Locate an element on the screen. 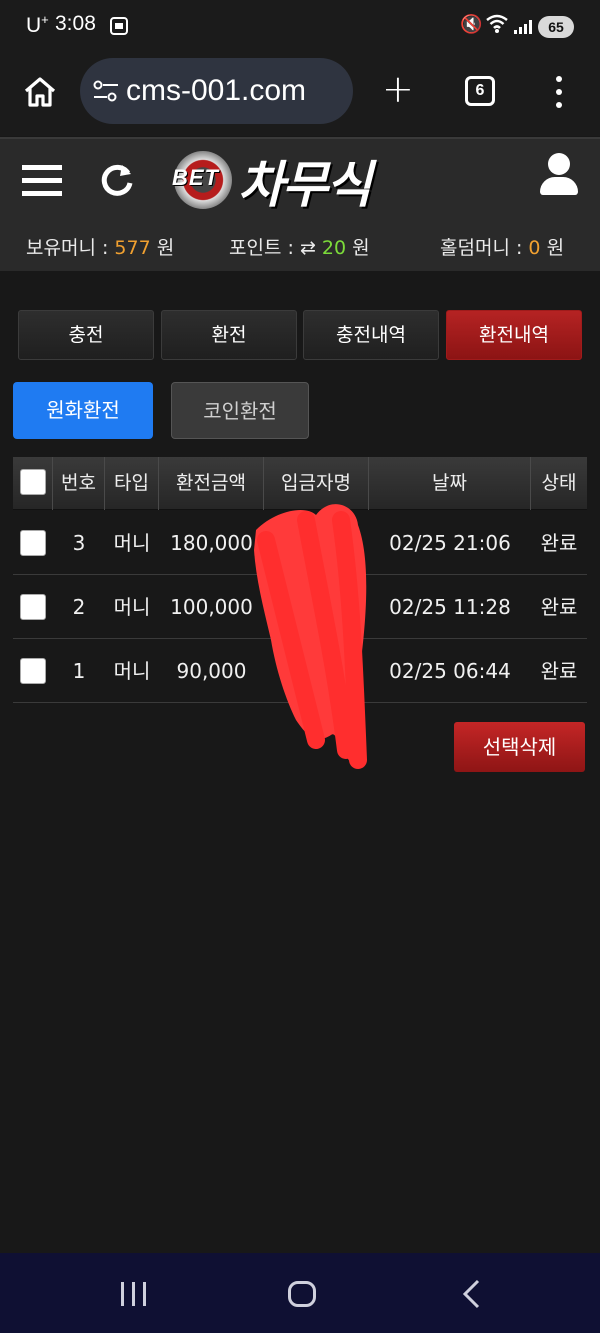 The height and width of the screenshot is (1333, 600). nav-home-icon is located at coordinates (302, 1294).